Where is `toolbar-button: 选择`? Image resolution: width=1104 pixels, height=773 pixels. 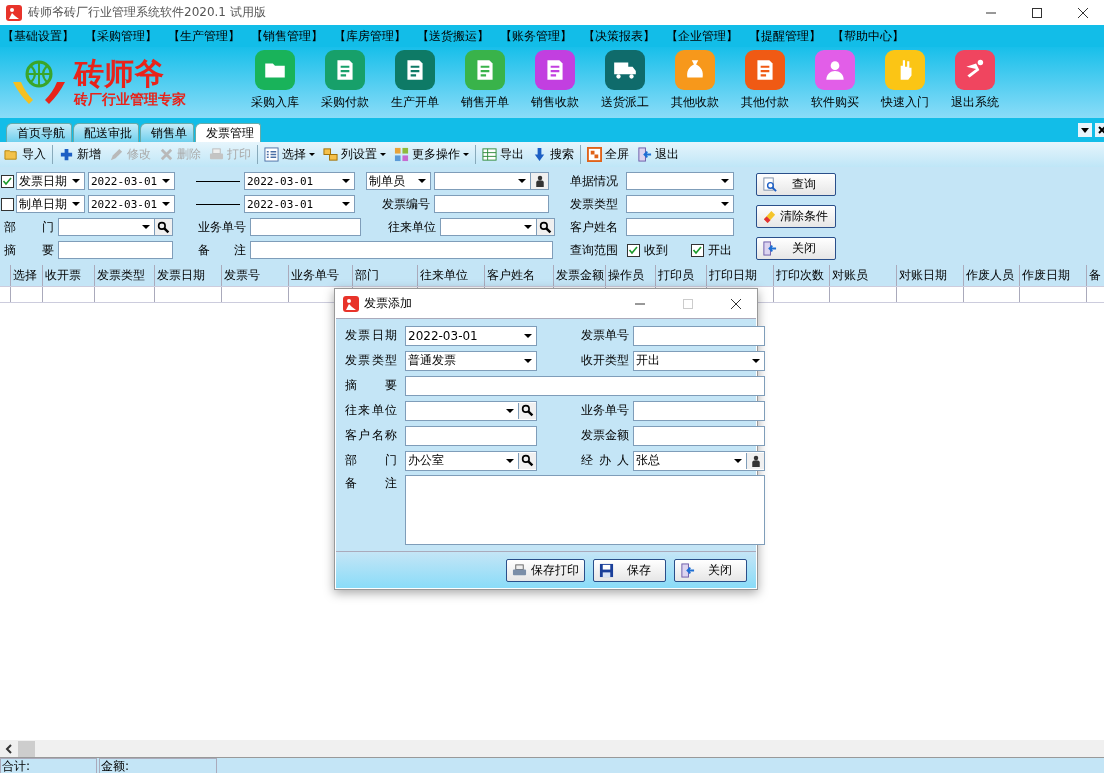 toolbar-button: 选择 is located at coordinates (289, 154).